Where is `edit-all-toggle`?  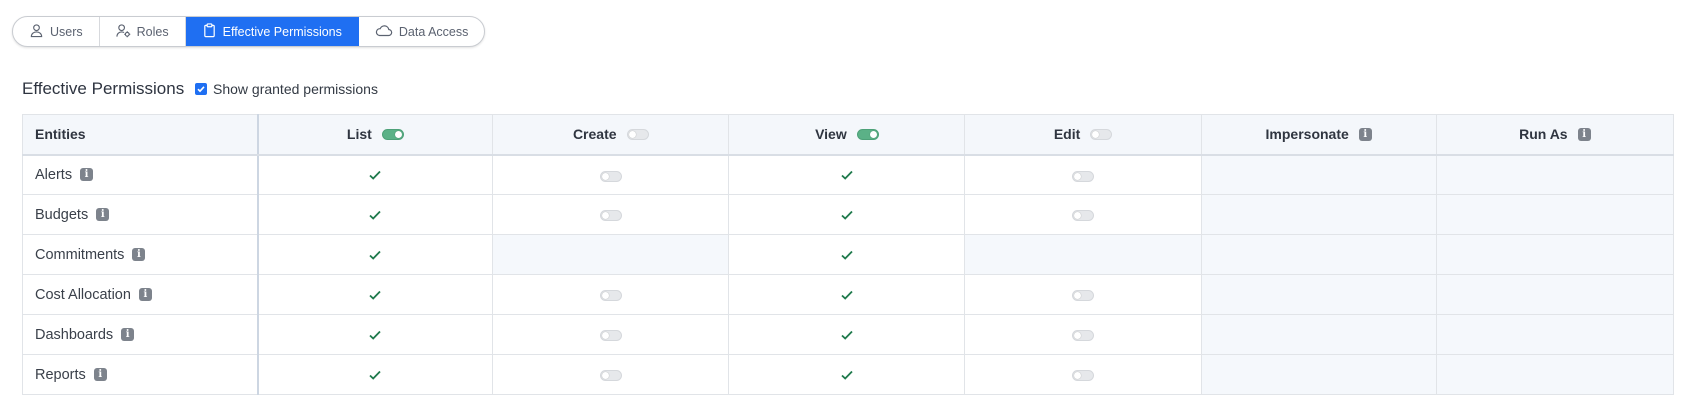 edit-all-toggle is located at coordinates (1101, 134).